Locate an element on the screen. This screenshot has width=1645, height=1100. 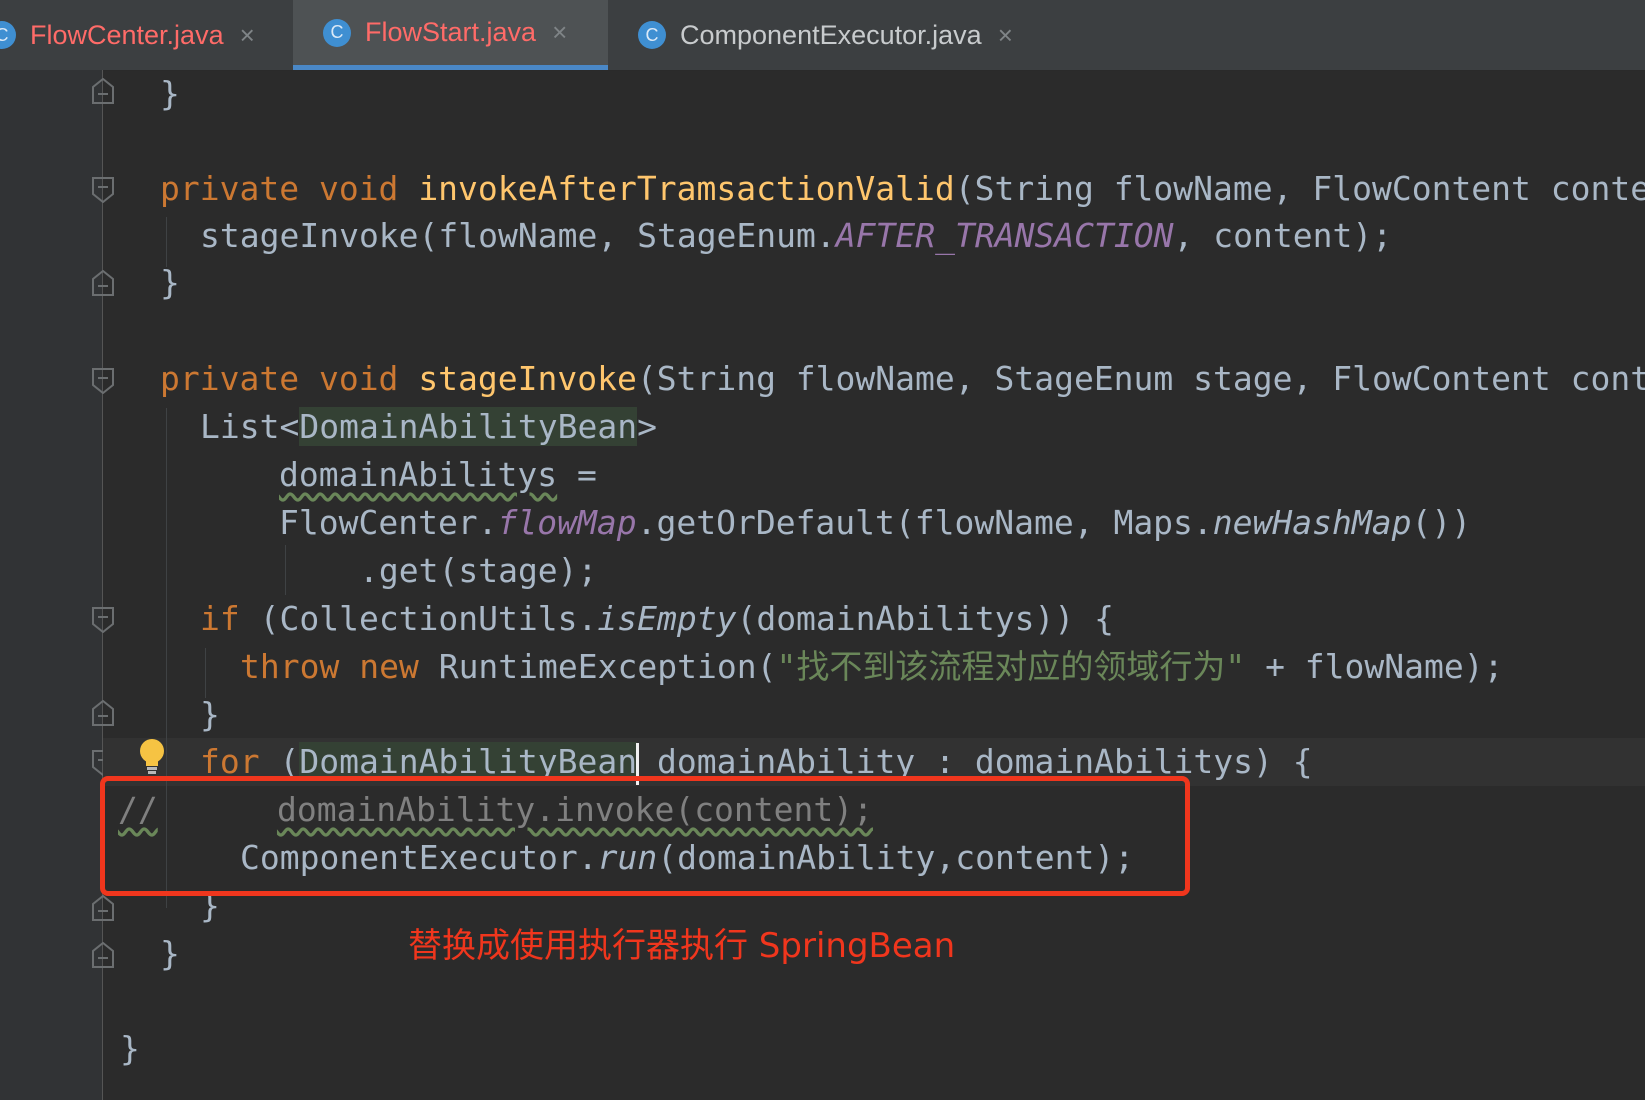
code-line: .get(stage); is located at coordinates (478, 571).